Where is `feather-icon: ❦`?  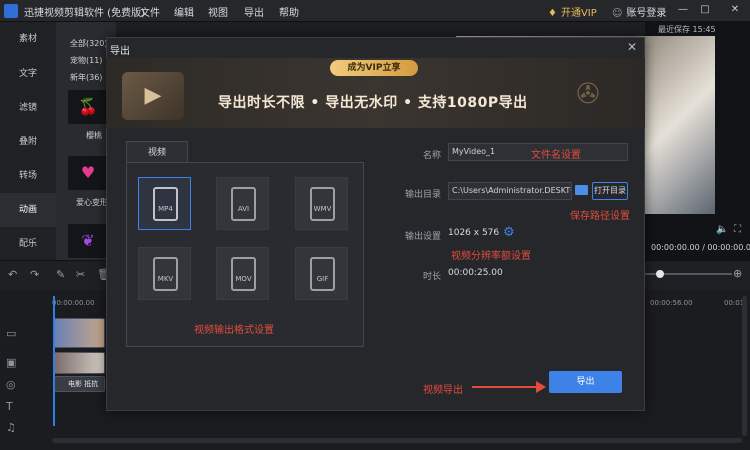
feather-icon: ❦ is located at coordinates (88, 241).